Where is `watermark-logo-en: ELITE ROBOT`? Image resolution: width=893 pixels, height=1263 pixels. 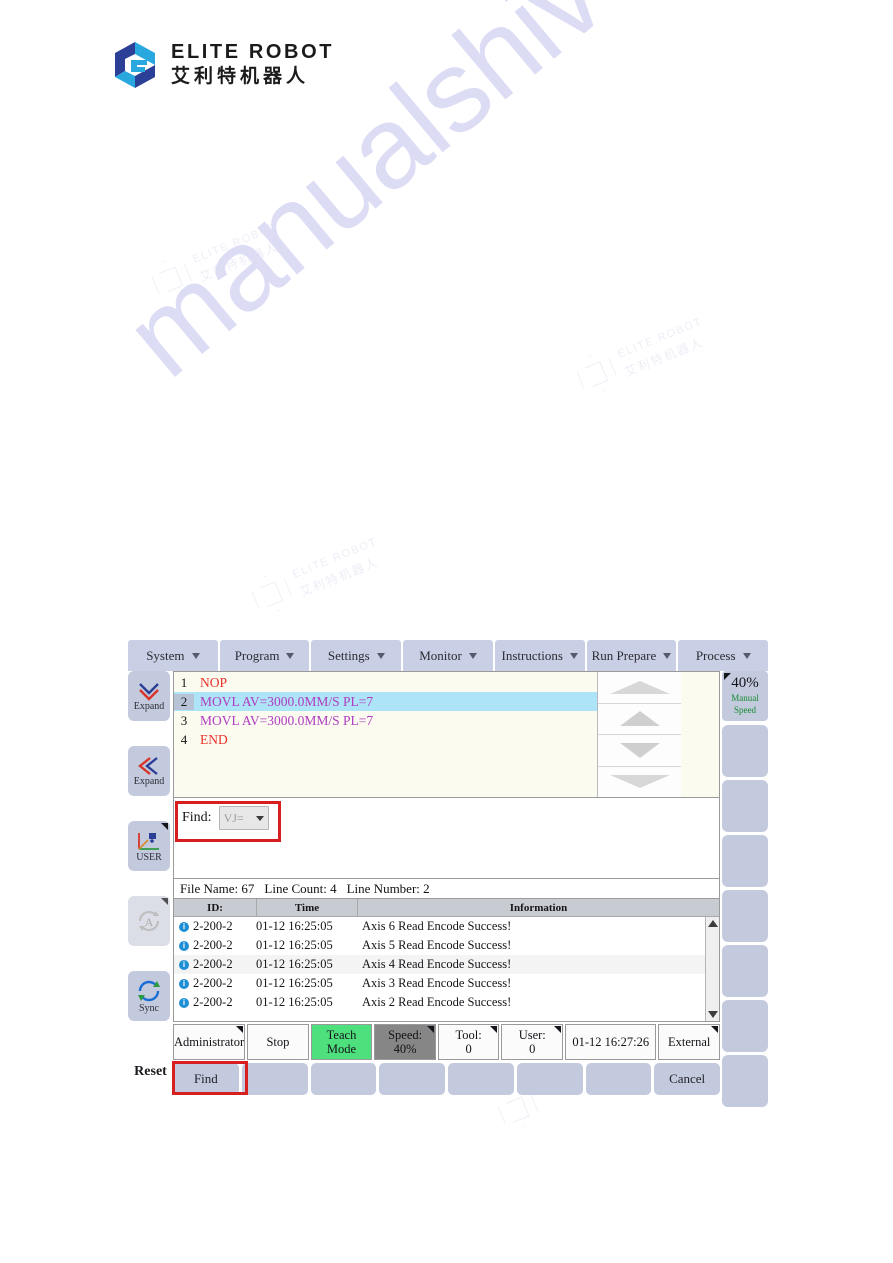
watermark-logo-en: ELITE ROBOT is located at coordinates (335, 558).